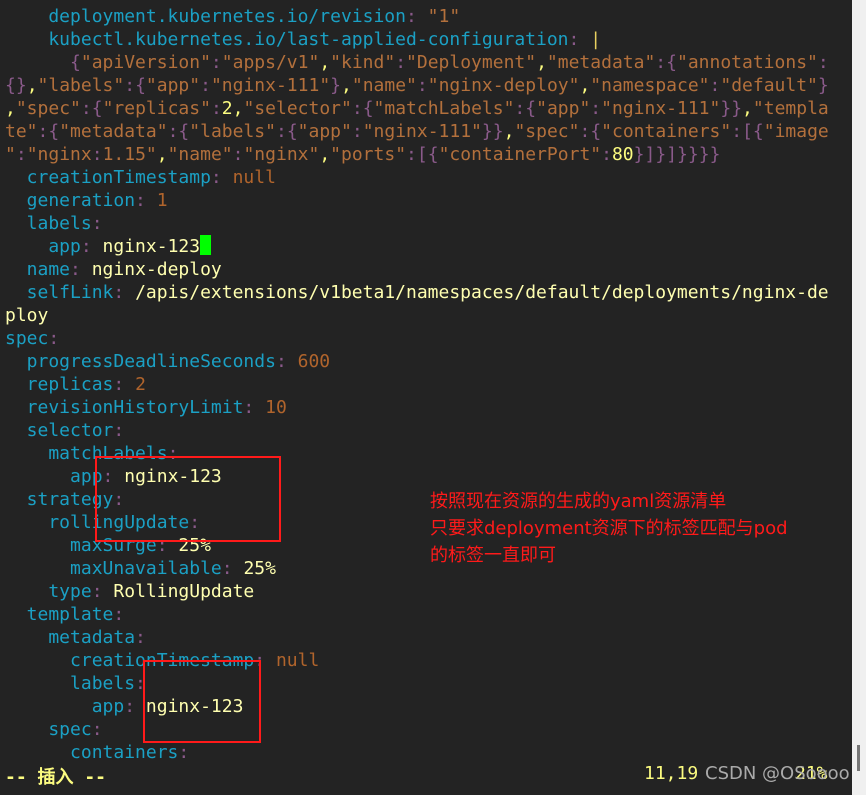 Image resolution: width=866 pixels, height=795 pixels. What do you see at coordinates (858, 758) in the screenshot?
I see `scrollbar-thumb` at bounding box center [858, 758].